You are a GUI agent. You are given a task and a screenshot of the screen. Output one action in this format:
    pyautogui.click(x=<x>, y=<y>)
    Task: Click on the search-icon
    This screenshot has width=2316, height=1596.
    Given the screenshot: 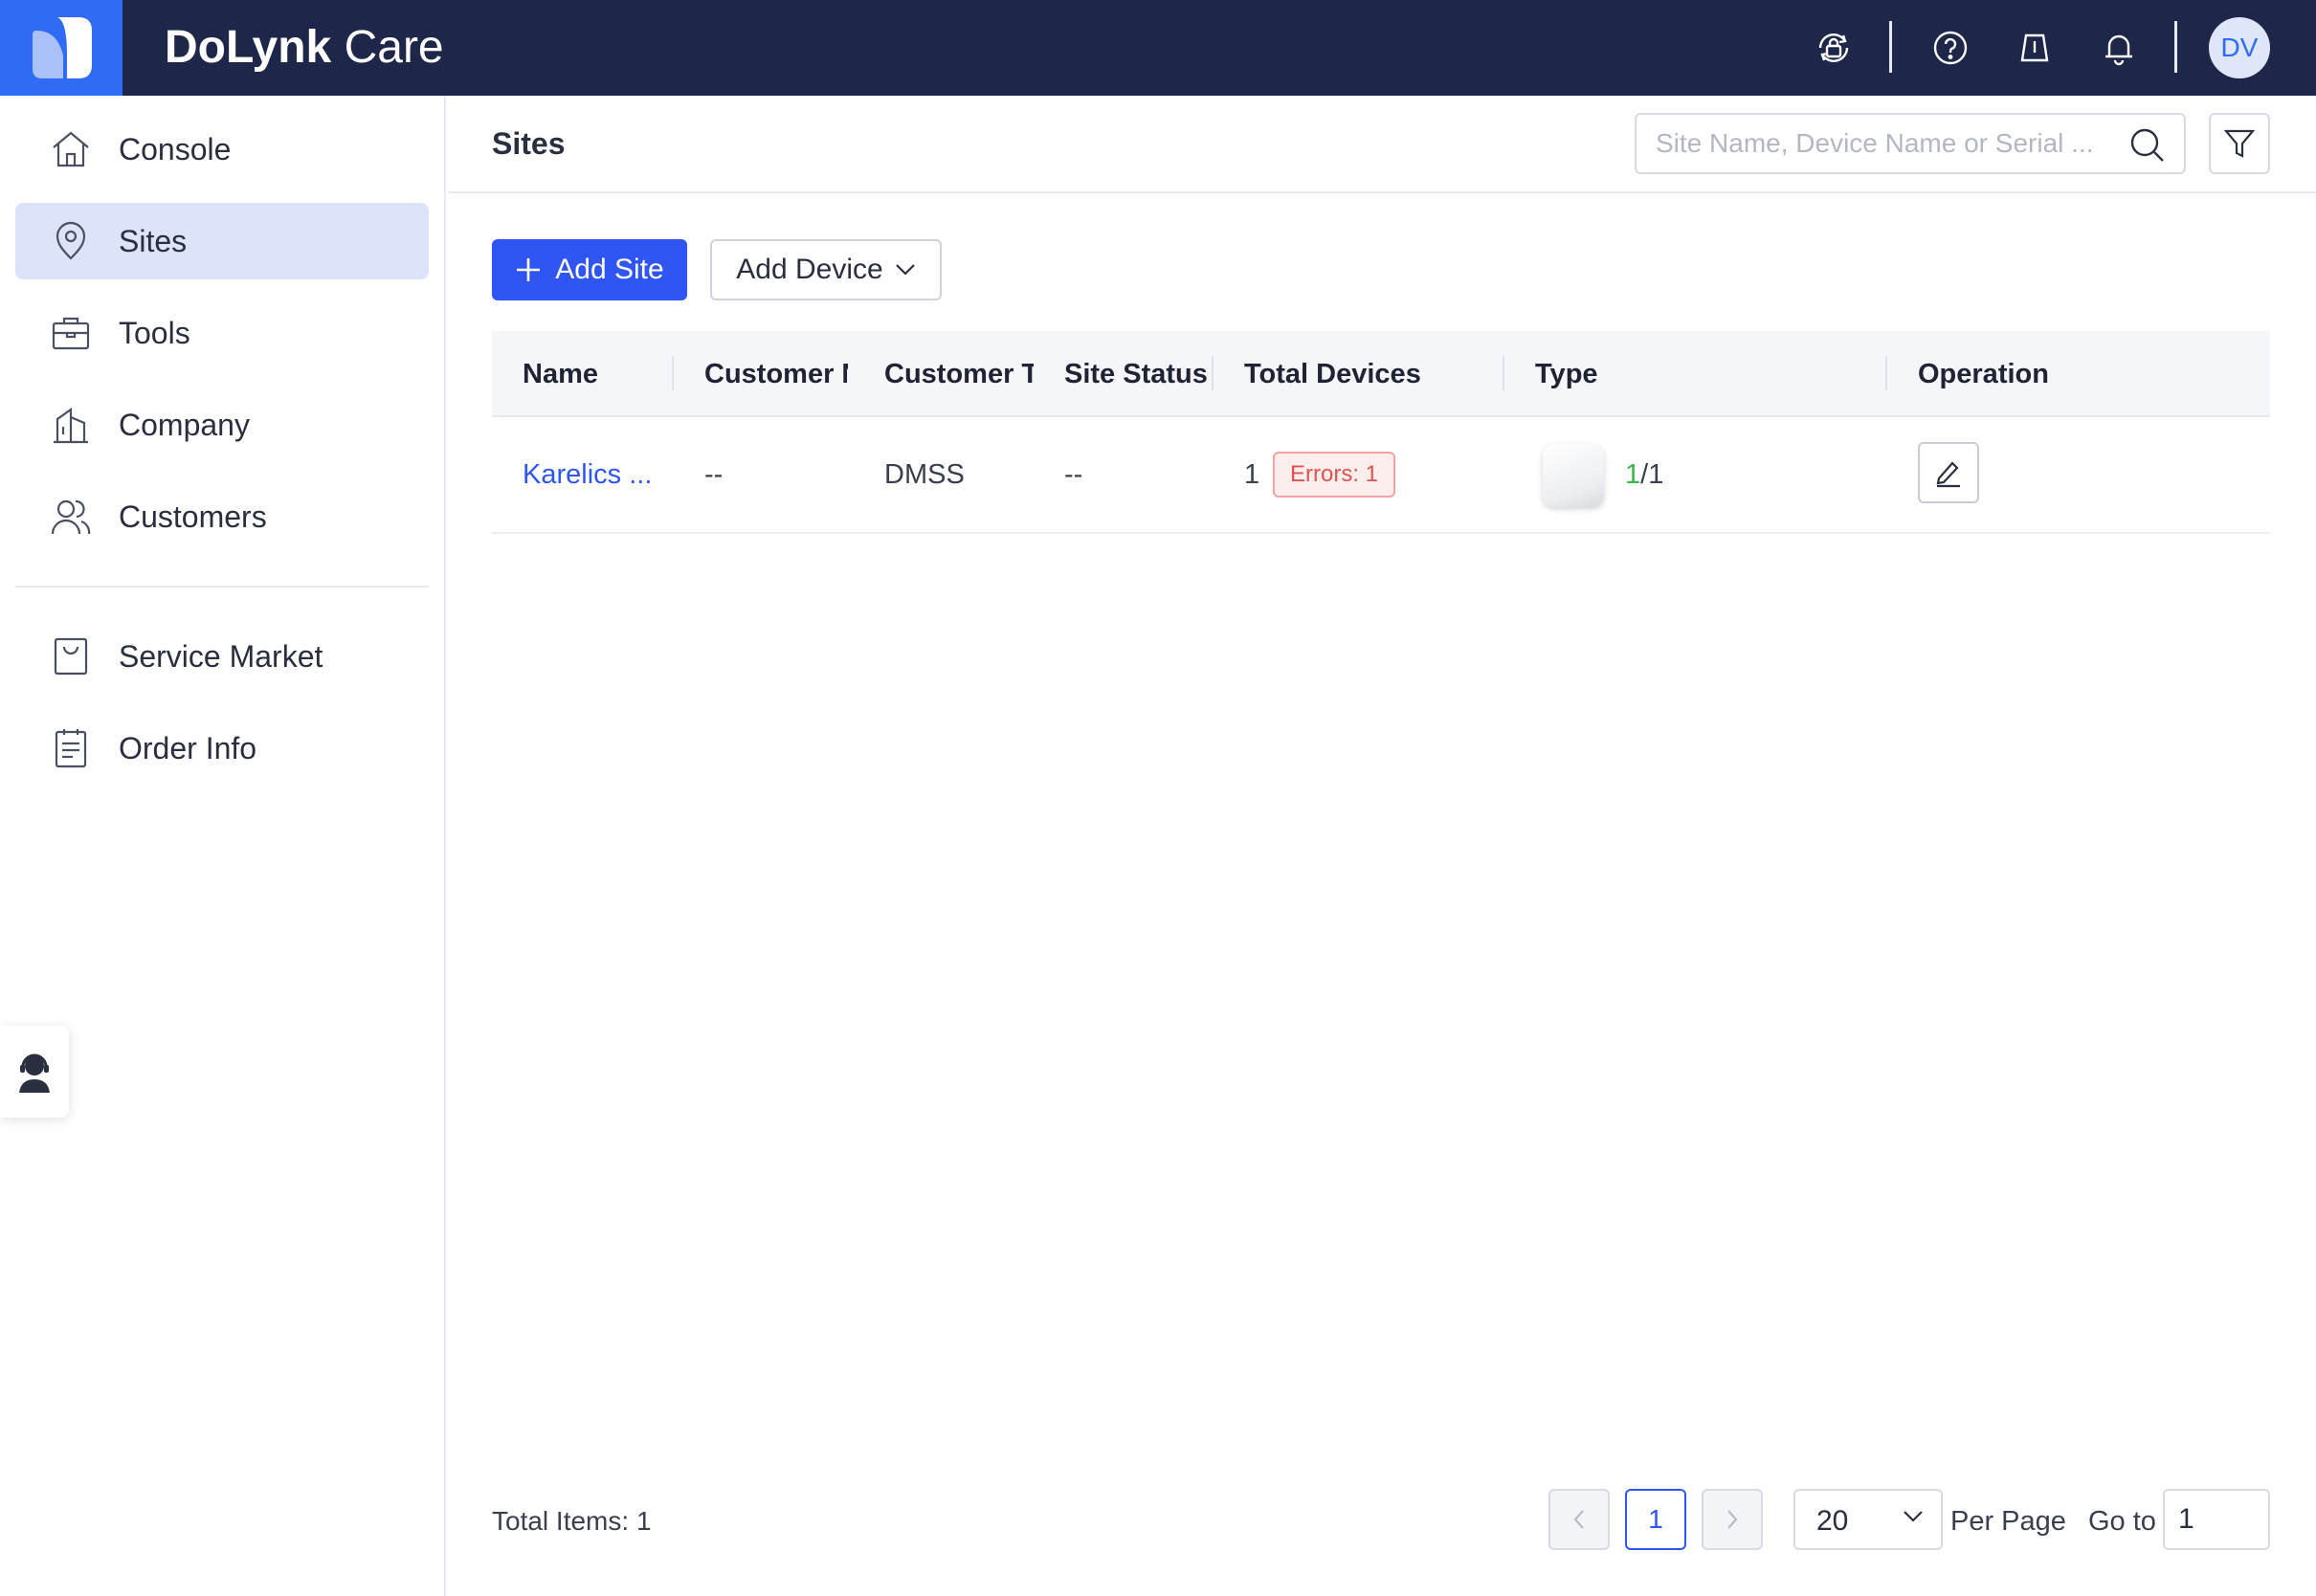 What is the action you would take?
    pyautogui.click(x=2147, y=146)
    